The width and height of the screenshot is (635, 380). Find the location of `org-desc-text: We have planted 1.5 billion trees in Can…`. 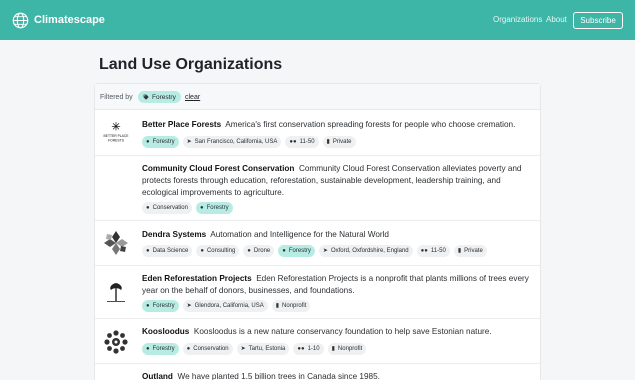

org-desc-text: We have planted 1.5 billion trees in Can… is located at coordinates (278, 376).